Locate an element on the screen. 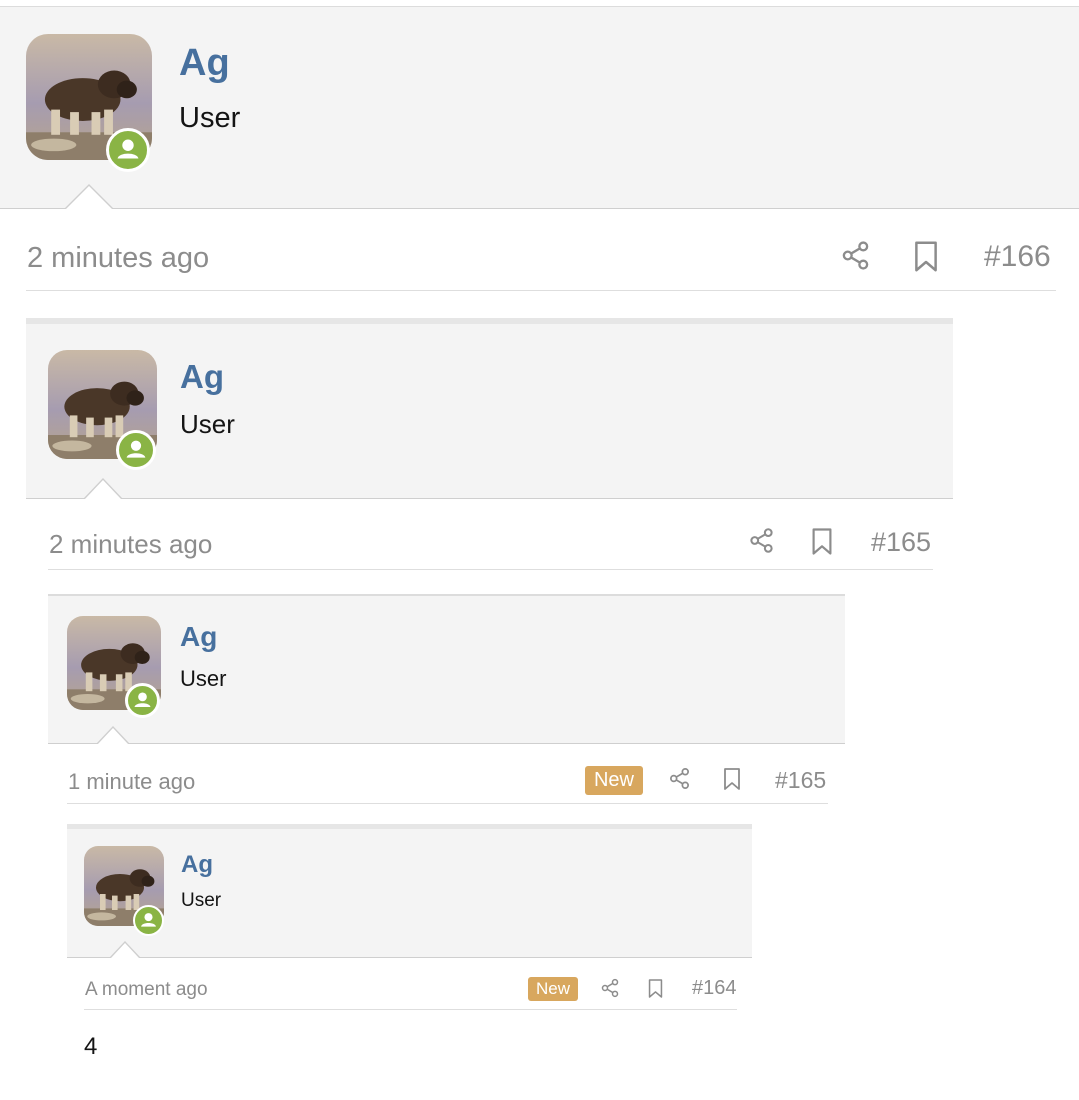  post-165a-share-icon is located at coordinates (761, 540).